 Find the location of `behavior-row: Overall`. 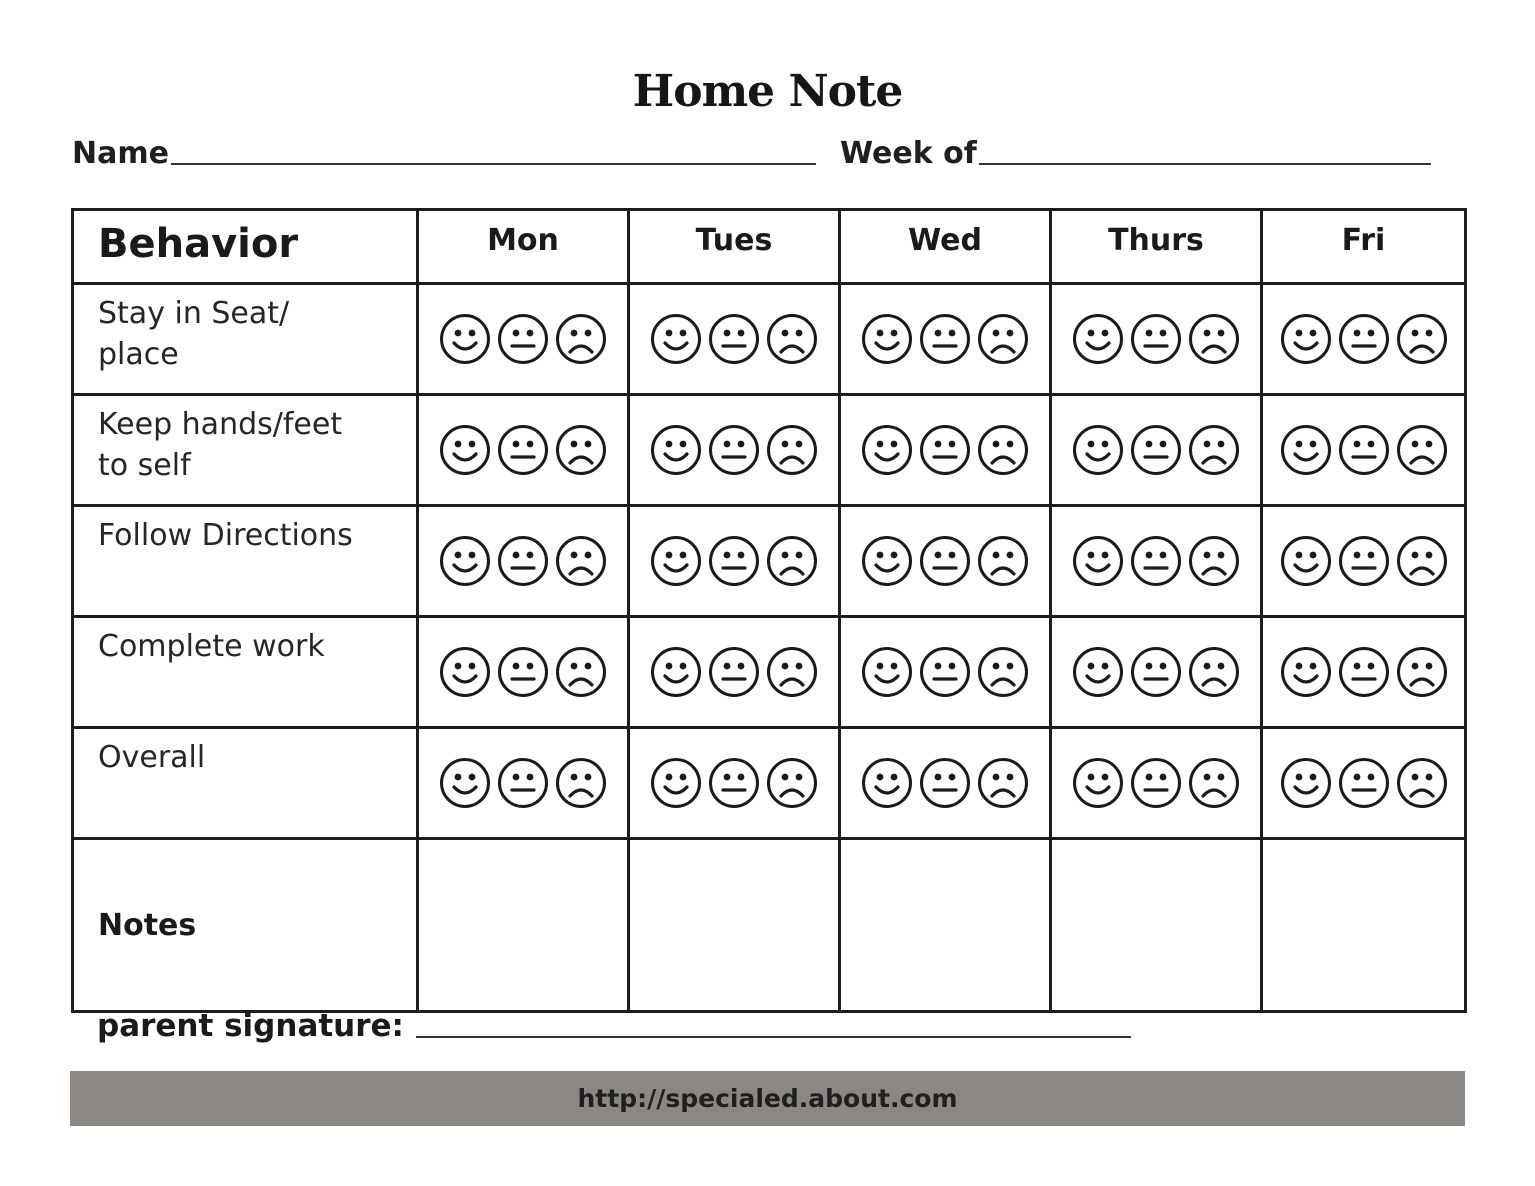

behavior-row: Overall is located at coordinates (769, 783).